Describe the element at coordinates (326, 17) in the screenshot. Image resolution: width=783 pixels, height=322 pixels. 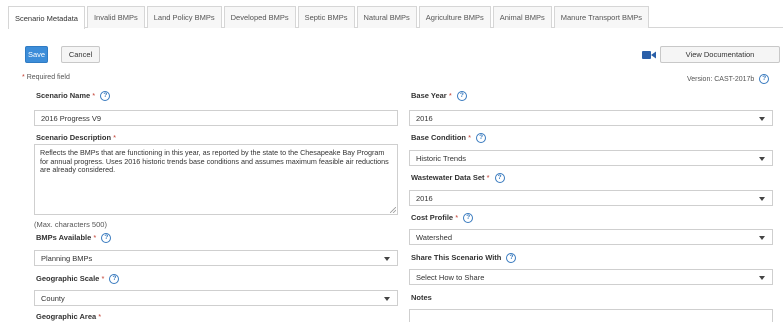
I see `tab-septic-bmps: Septic BMPs` at that location.